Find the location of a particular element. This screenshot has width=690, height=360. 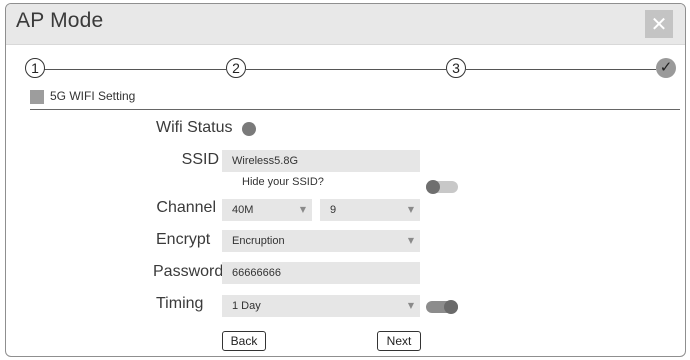

encrypt-value: Encruption is located at coordinates (258, 241).